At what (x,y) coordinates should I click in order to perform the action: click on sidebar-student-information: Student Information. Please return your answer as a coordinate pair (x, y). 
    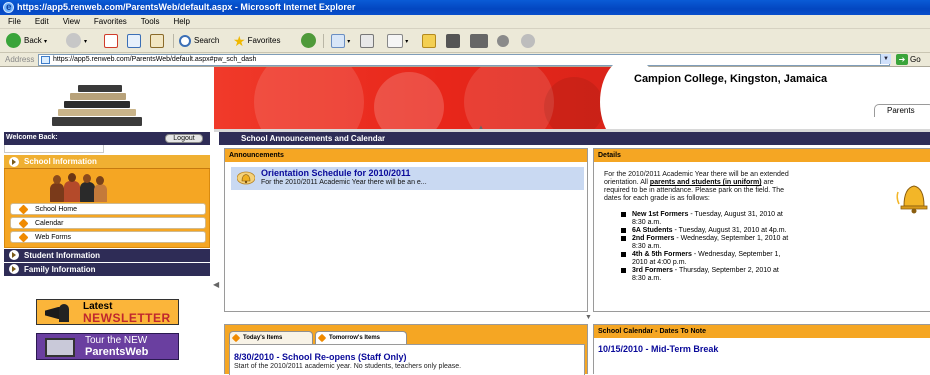
    Looking at the image, I should click on (107, 255).